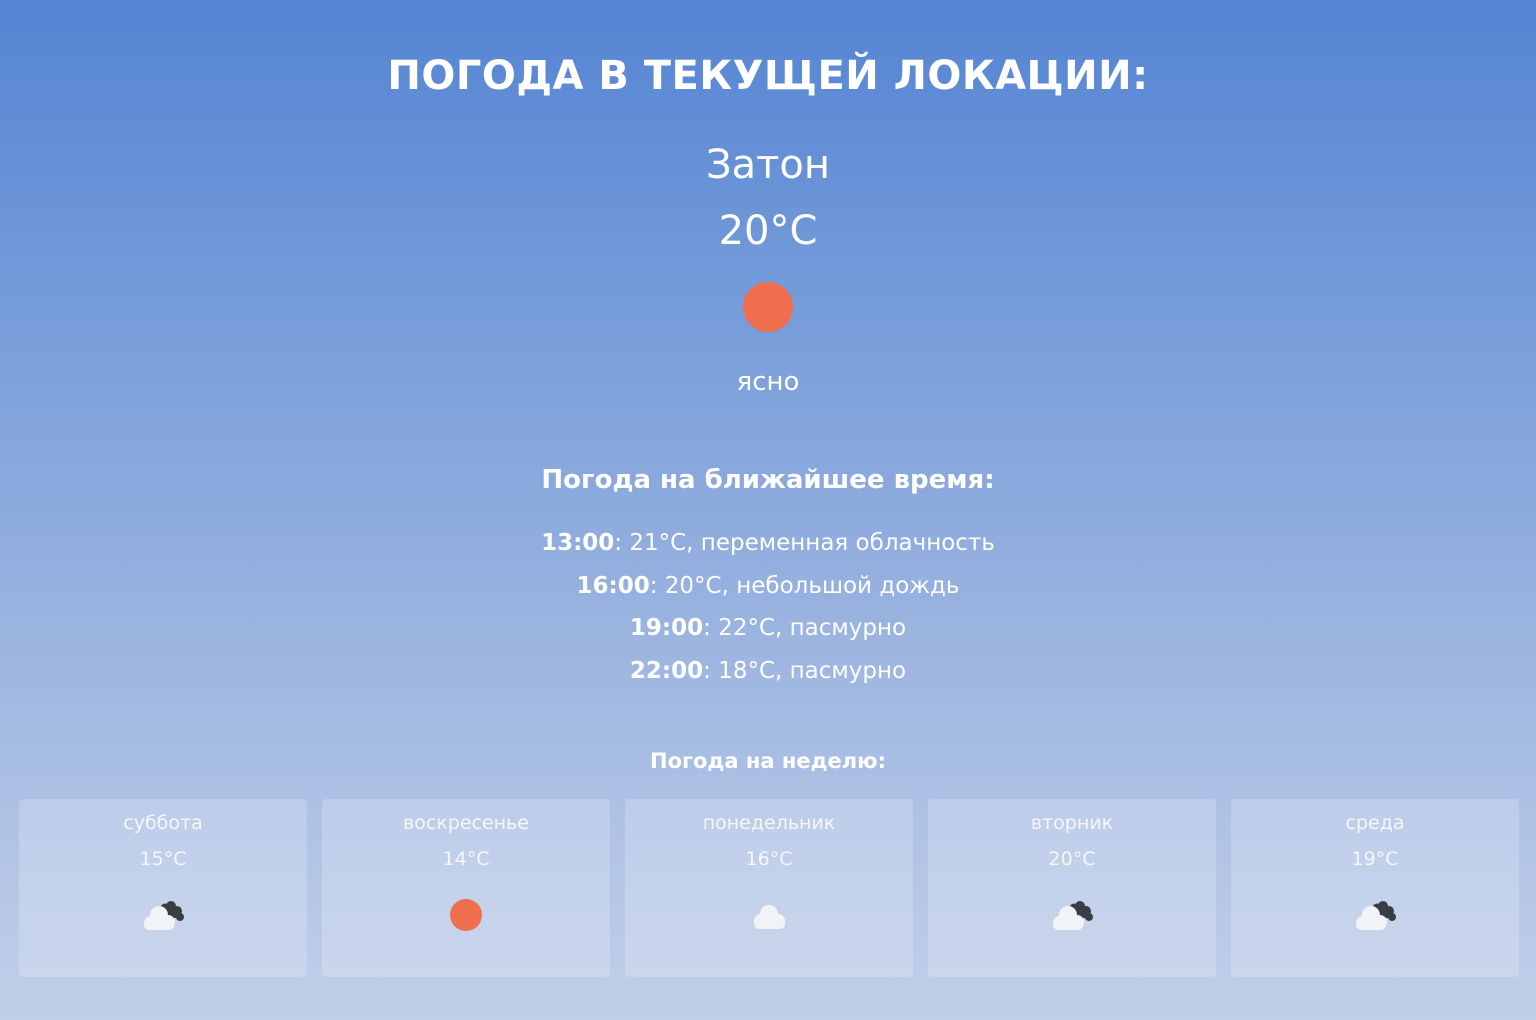 This screenshot has width=1536, height=1020. I want to click on hourly-forecast-row: 22:00: 18°C, пасмурно, so click(768, 671).